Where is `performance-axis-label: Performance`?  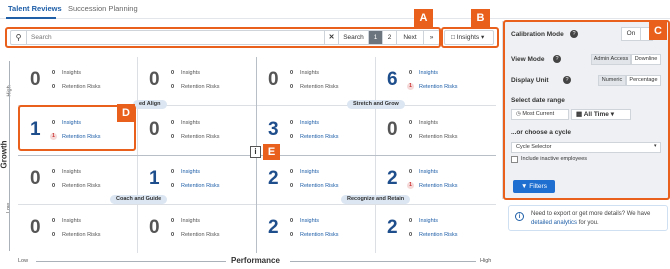
performance-axis-label: Performance is located at coordinates (255, 260).